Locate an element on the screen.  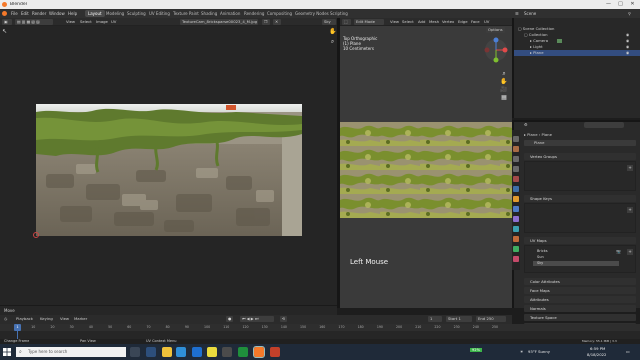
store-icon is located at coordinates (197, 352).